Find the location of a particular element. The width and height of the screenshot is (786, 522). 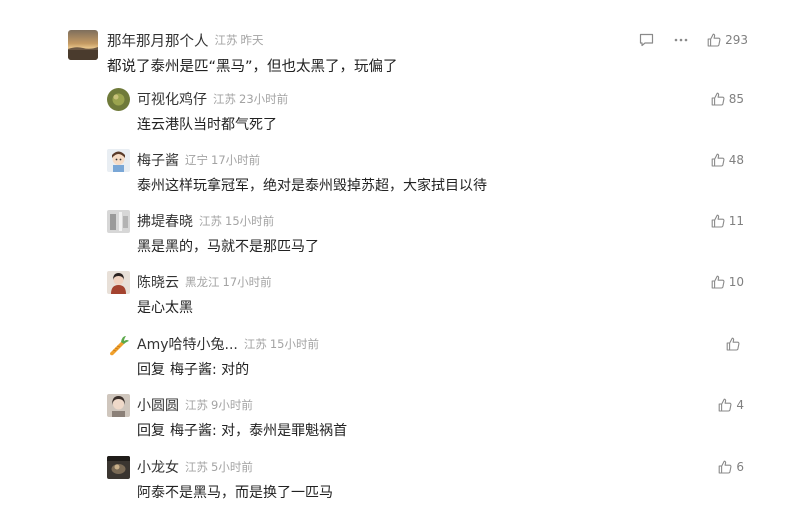

reply-header: 可视化鸡仔 江苏 23小时前 is located at coordinates (212, 99).